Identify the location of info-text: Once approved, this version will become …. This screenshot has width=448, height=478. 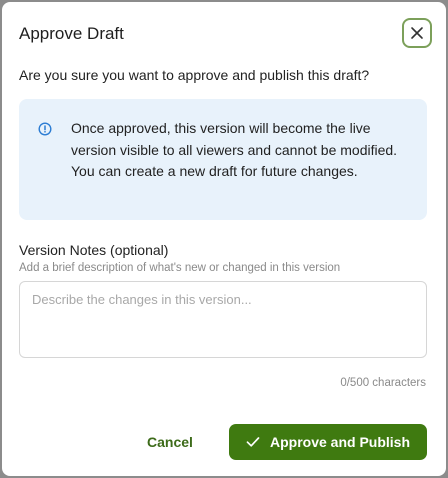
(234, 149).